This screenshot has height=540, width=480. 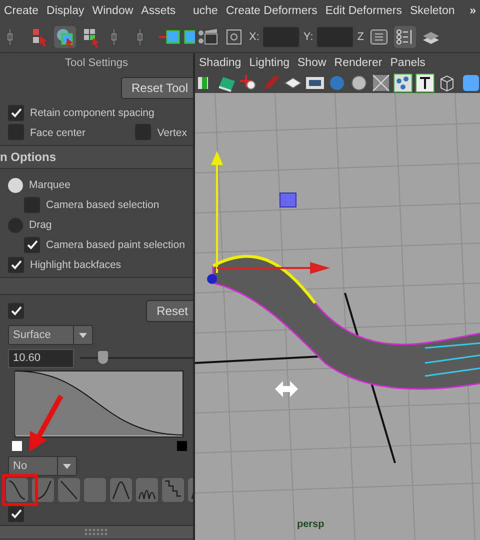 I want to click on menu-item: Display, so click(x=65, y=11).